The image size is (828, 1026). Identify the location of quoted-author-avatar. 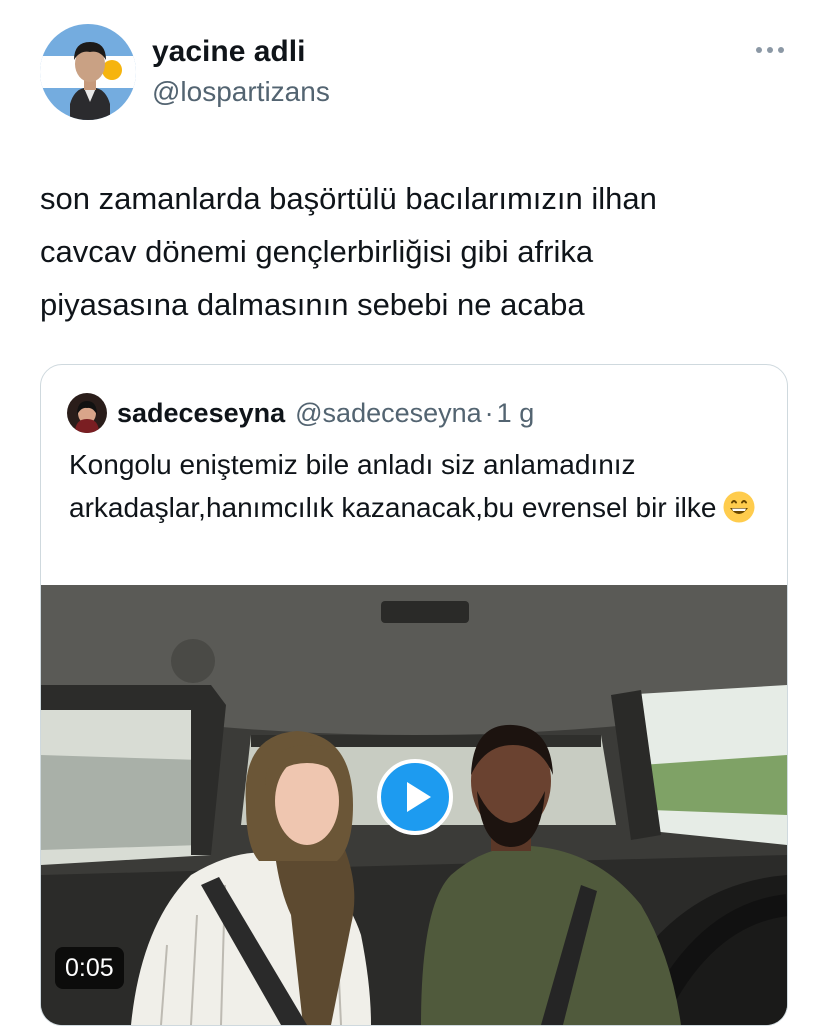
(87, 413).